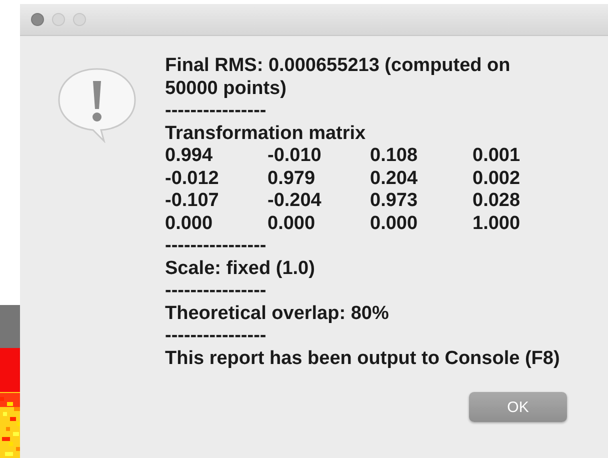 The width and height of the screenshot is (608, 458). I want to click on matrix-value: 0.979, so click(292, 179).